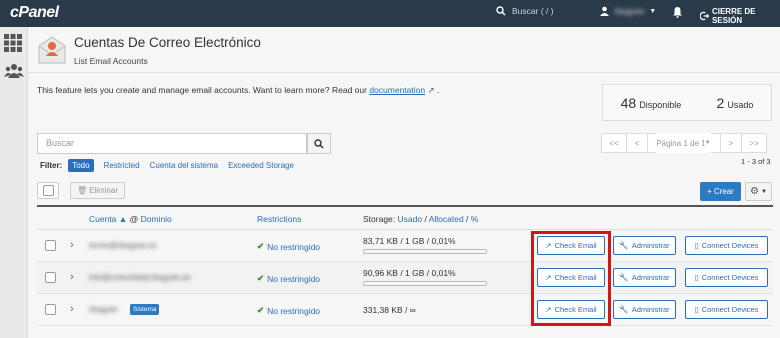 This screenshot has height=338, width=780. What do you see at coordinates (740, 104) in the screenshot?
I see `used-label: Usado` at bounding box center [740, 104].